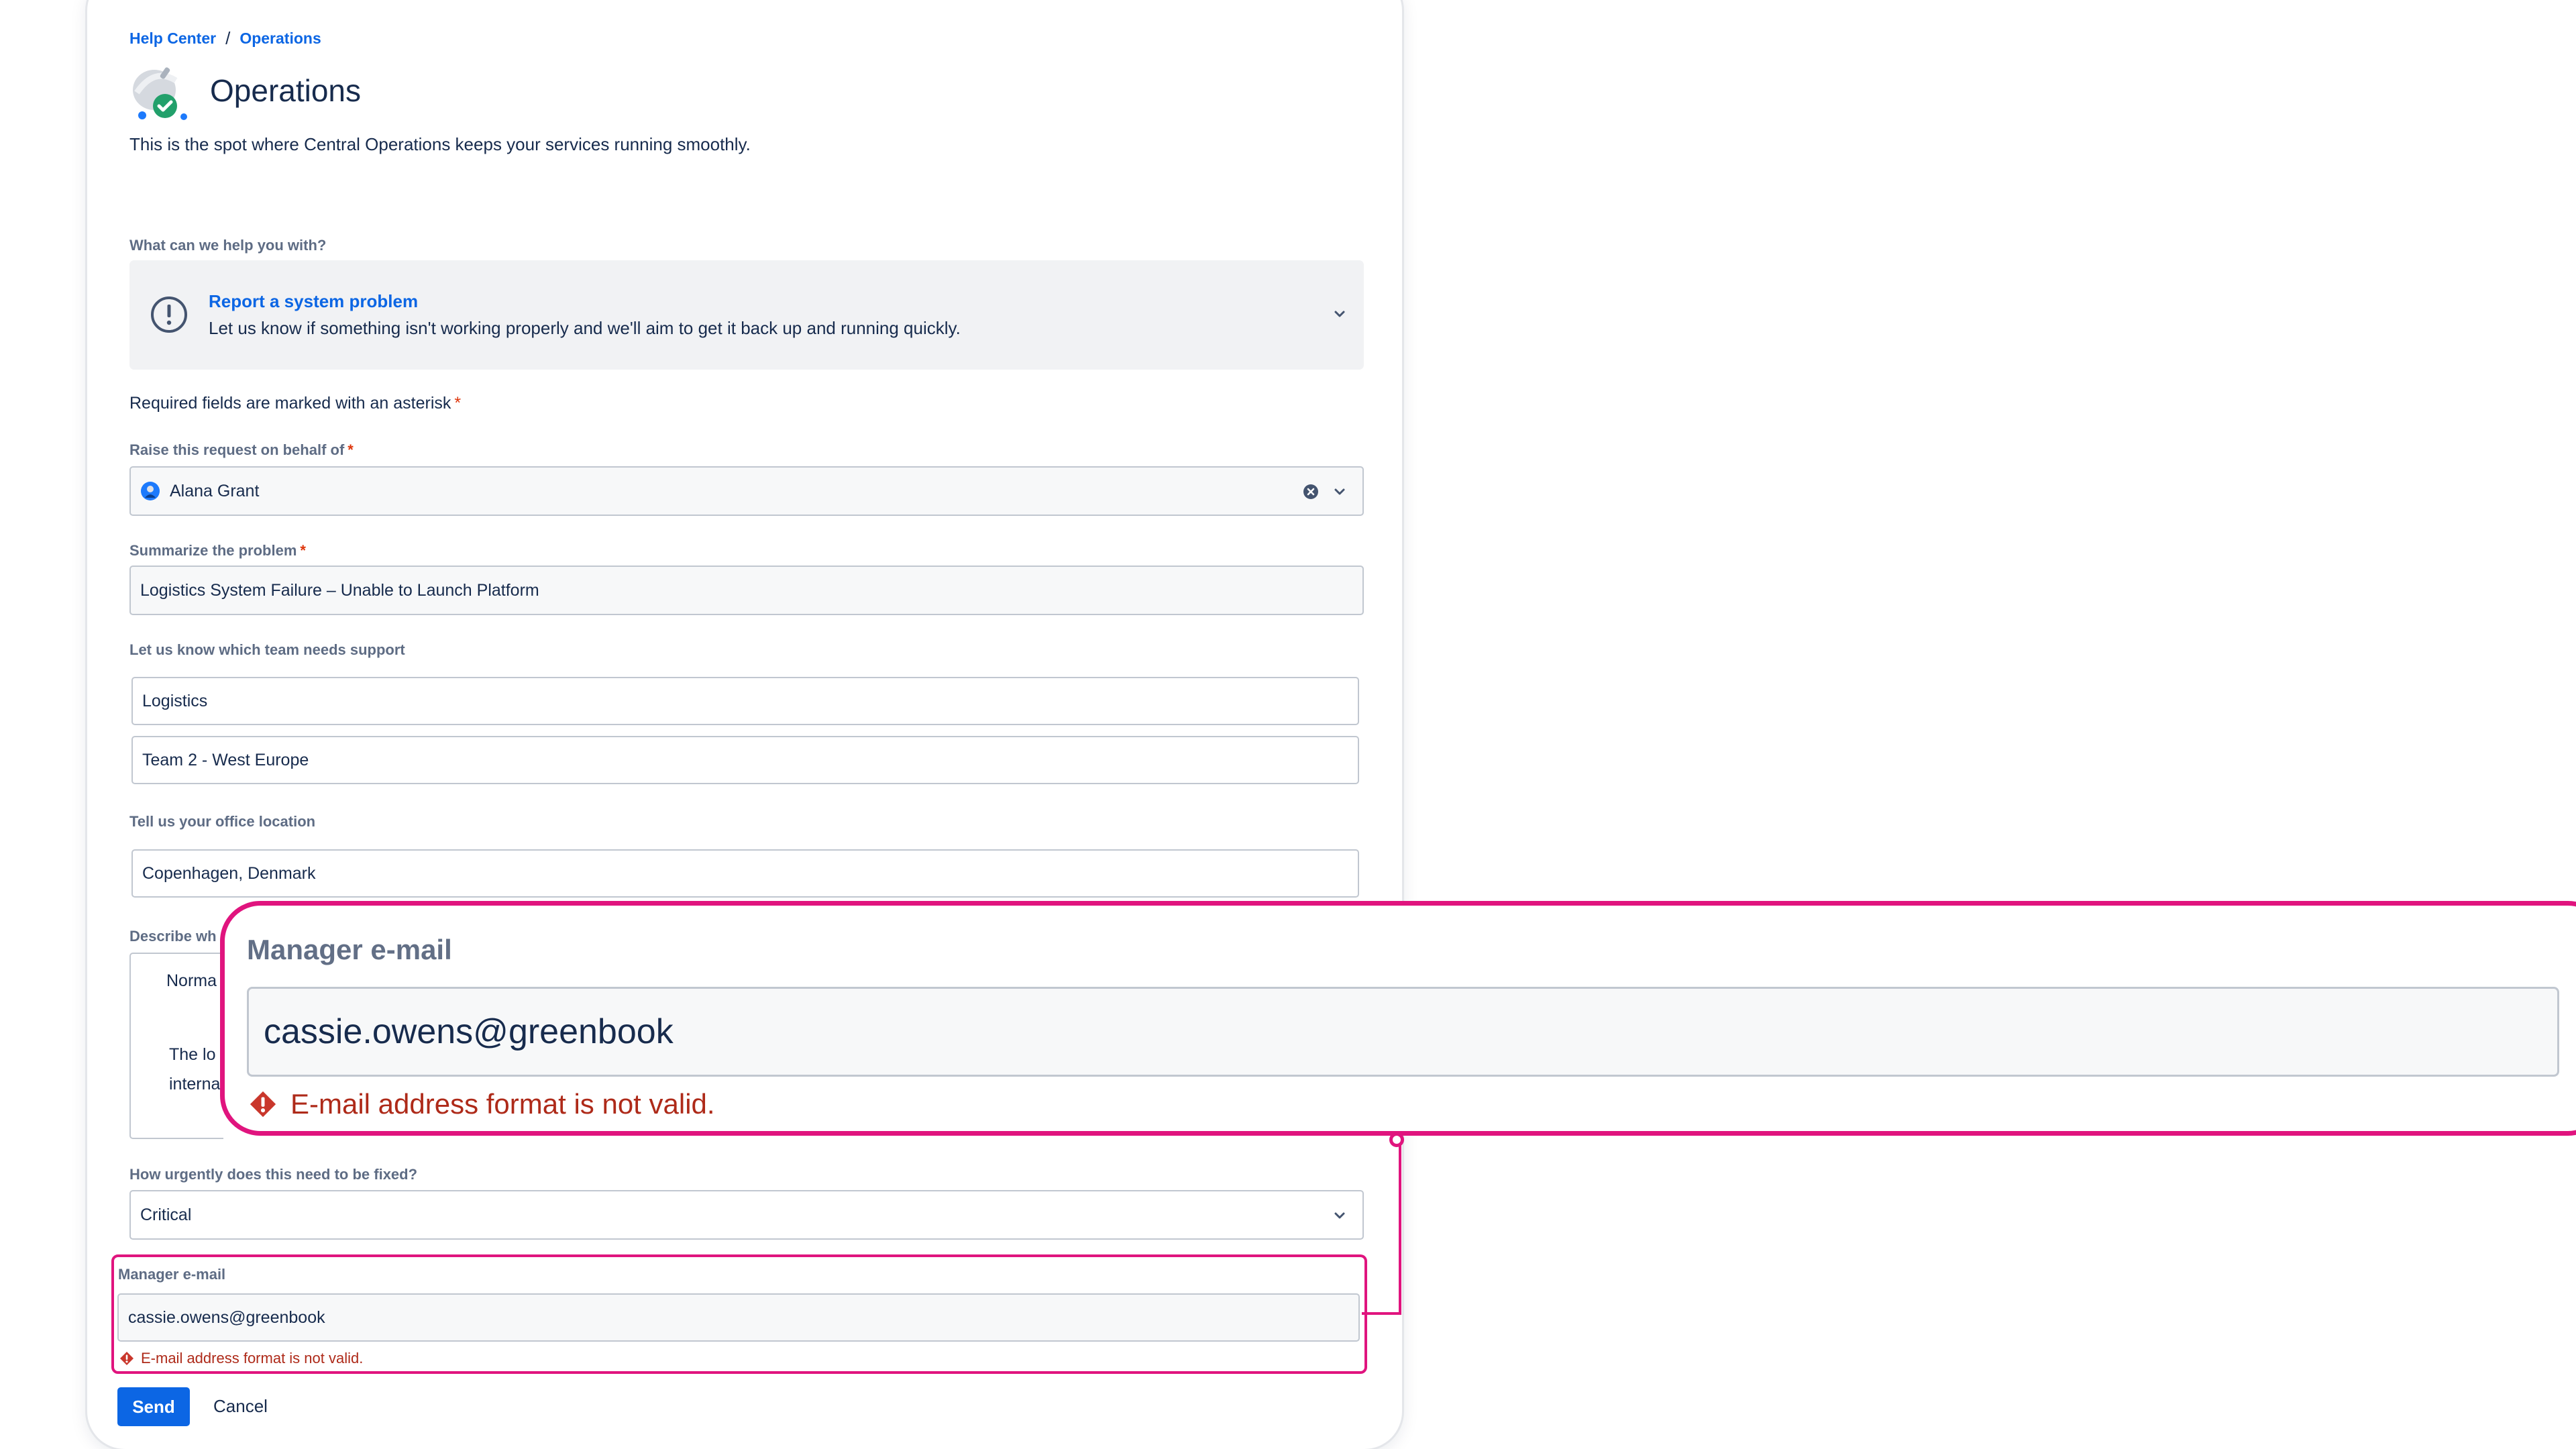 The width and height of the screenshot is (2576, 1449). Describe the element at coordinates (349, 949) in the screenshot. I see `zoom-manager-email-label: Manager e-mail` at that location.